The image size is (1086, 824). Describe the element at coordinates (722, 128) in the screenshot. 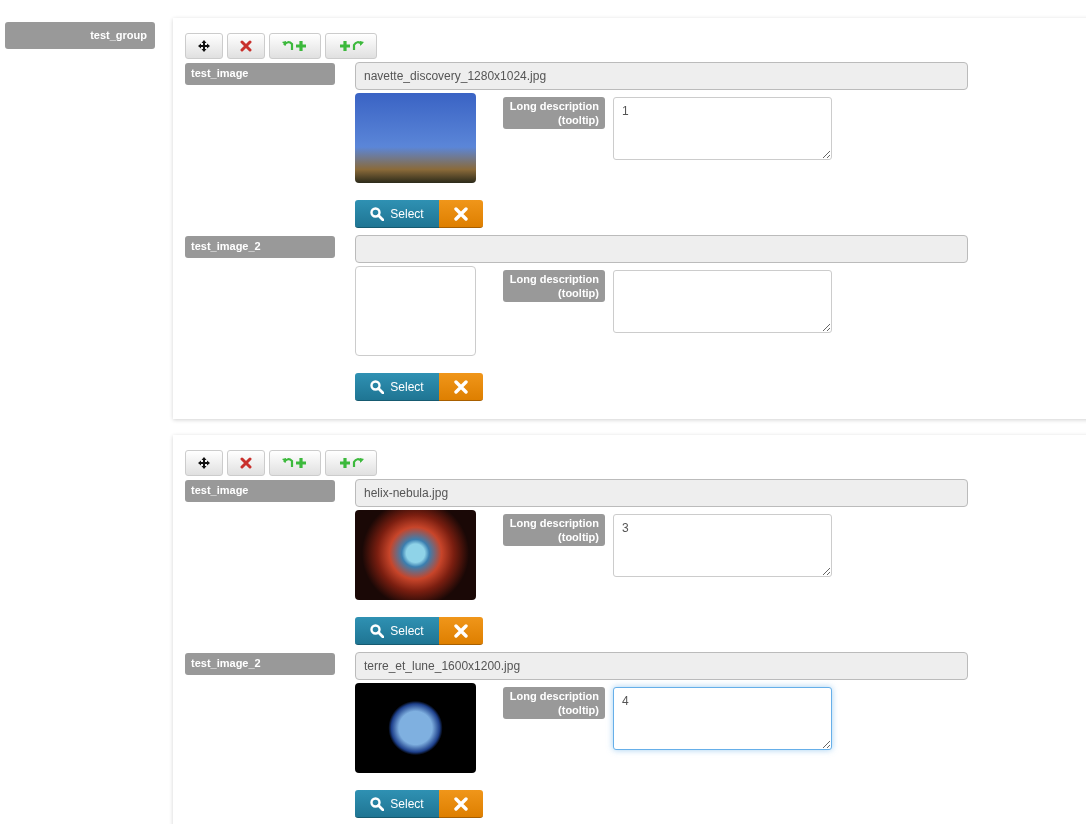

I see `description-field: 1` at that location.